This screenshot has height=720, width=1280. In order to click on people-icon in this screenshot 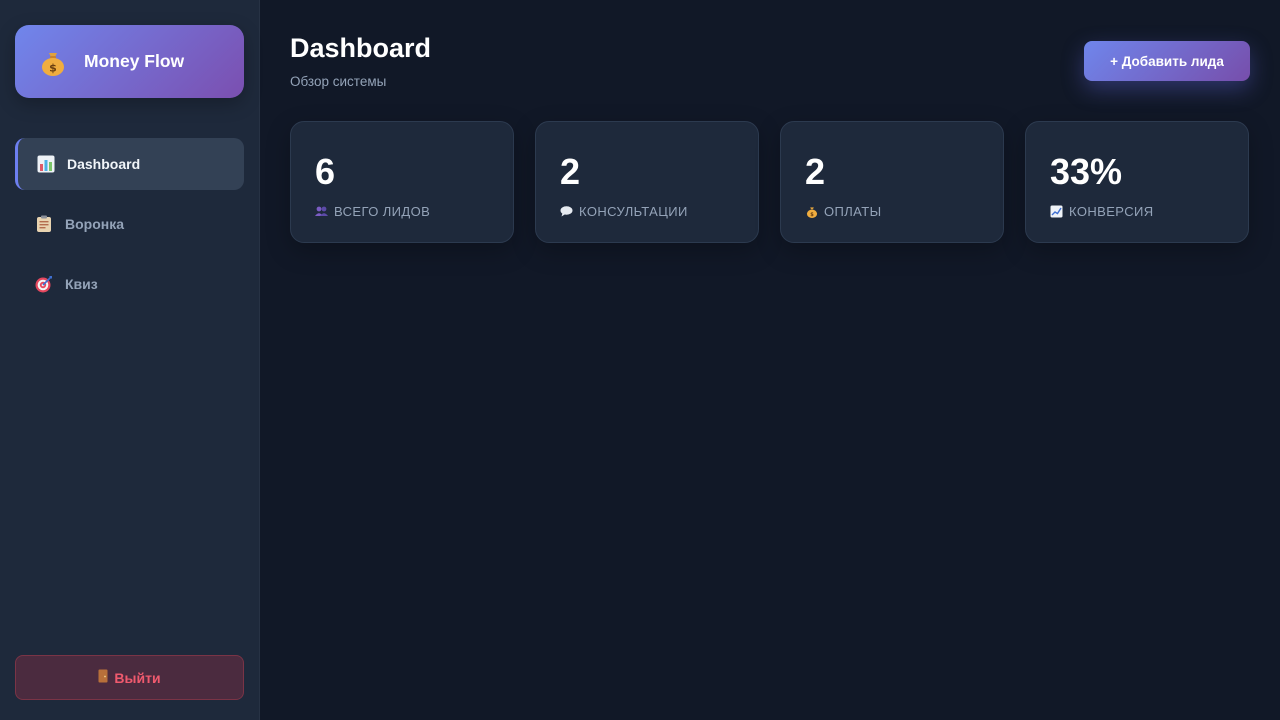, I will do `click(321, 211)`.